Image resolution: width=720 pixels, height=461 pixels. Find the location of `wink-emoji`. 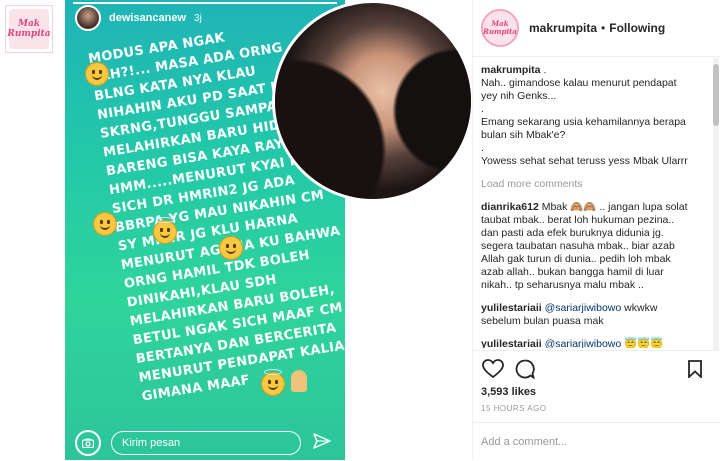

wink-emoji is located at coordinates (97, 74).